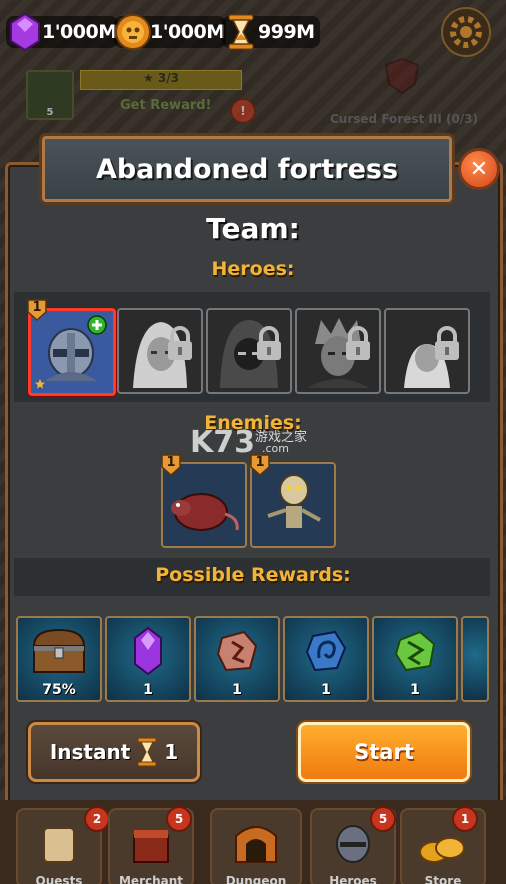 The height and width of the screenshot is (884, 506). What do you see at coordinates (353, 879) in the screenshot?
I see `nav-label: Heroes` at bounding box center [353, 879].